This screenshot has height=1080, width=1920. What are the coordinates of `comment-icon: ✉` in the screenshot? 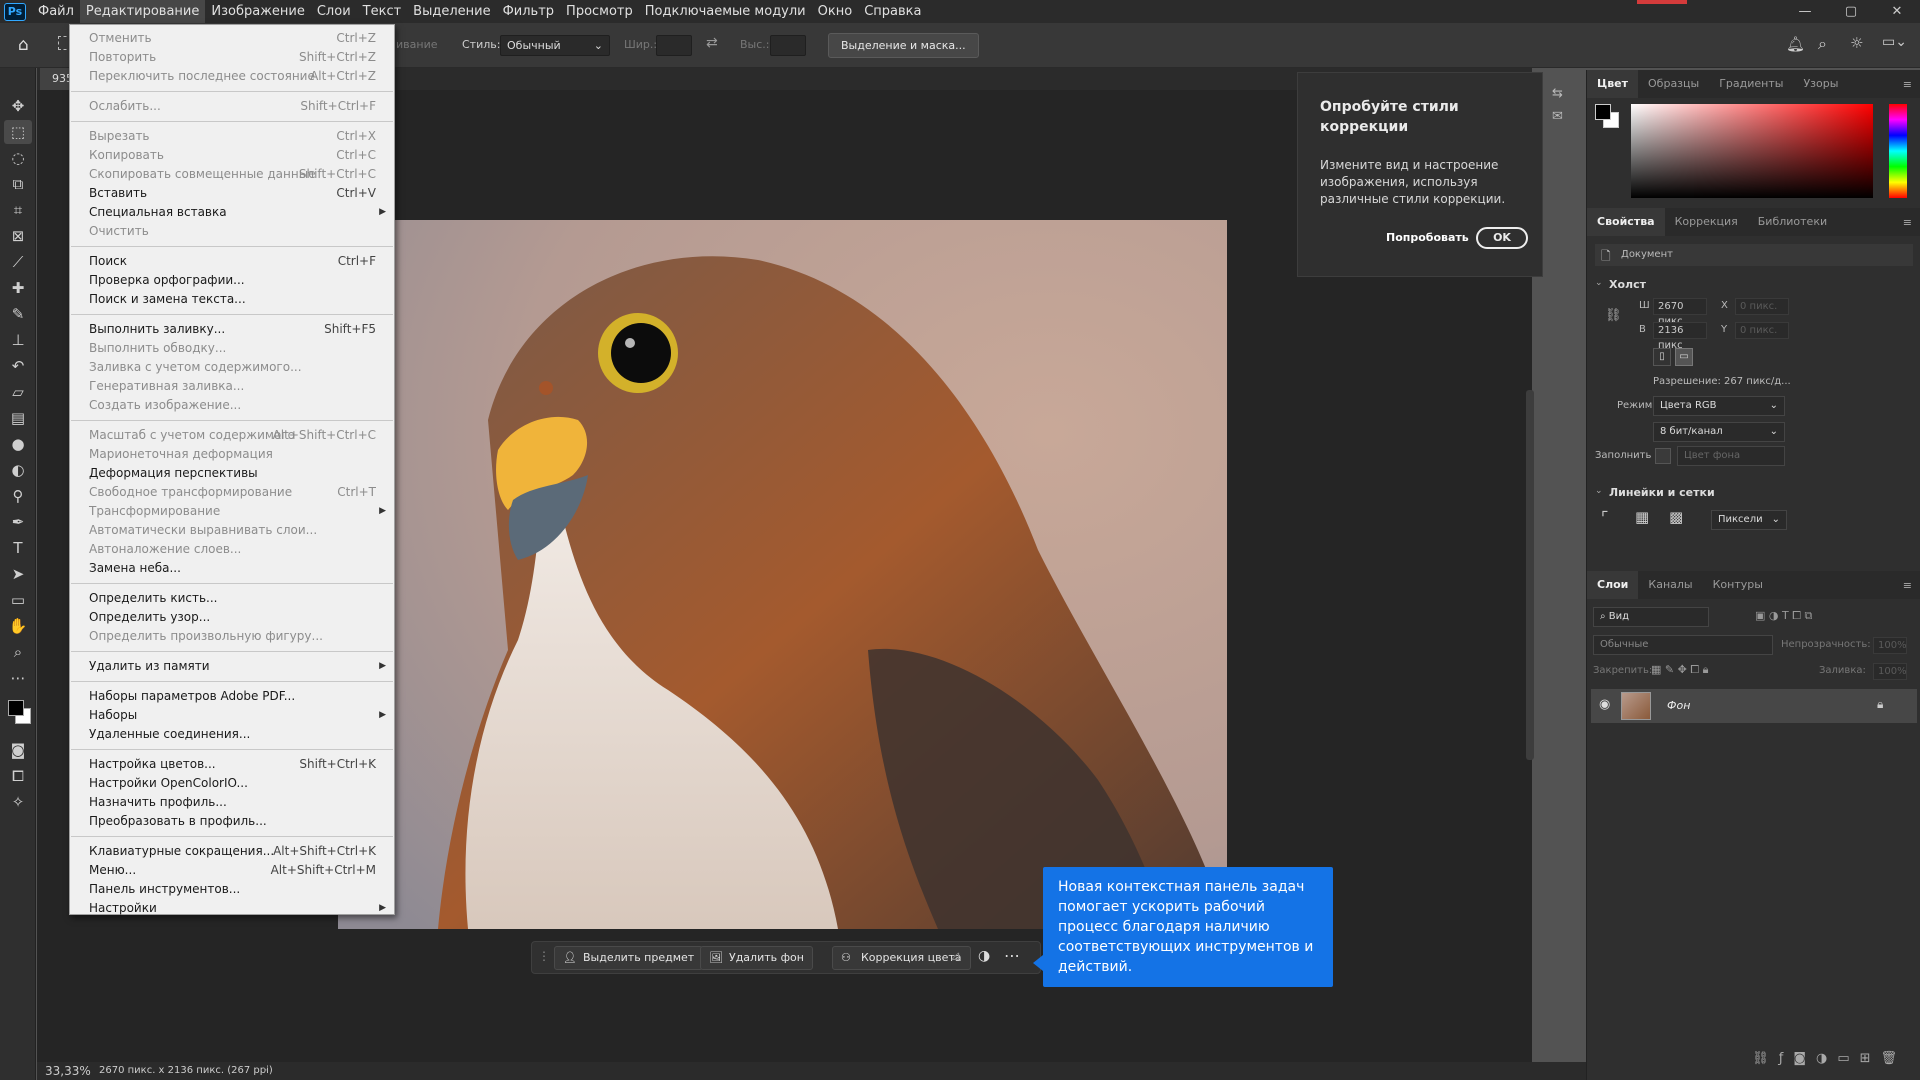 It's located at (1565, 116).